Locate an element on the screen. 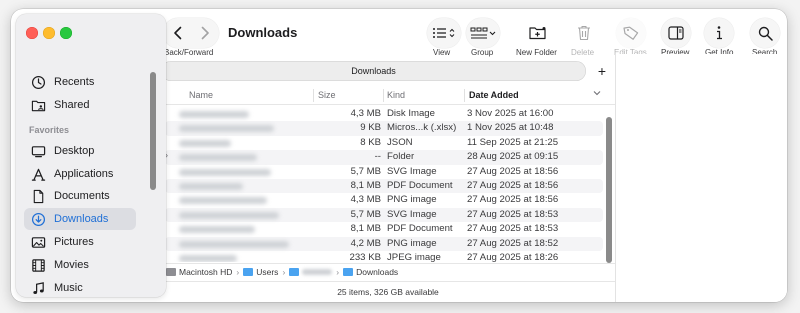  path-segment-users: Users is located at coordinates (260, 272).